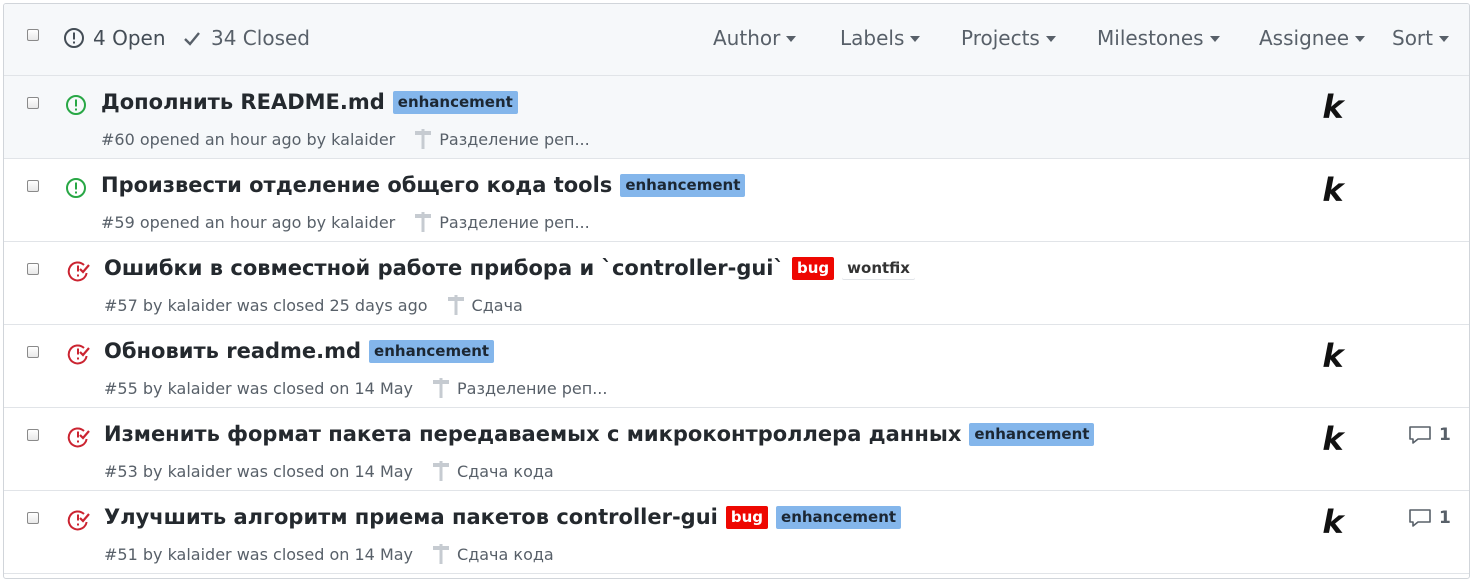  I want to click on author-filter: Author, so click(755, 38).